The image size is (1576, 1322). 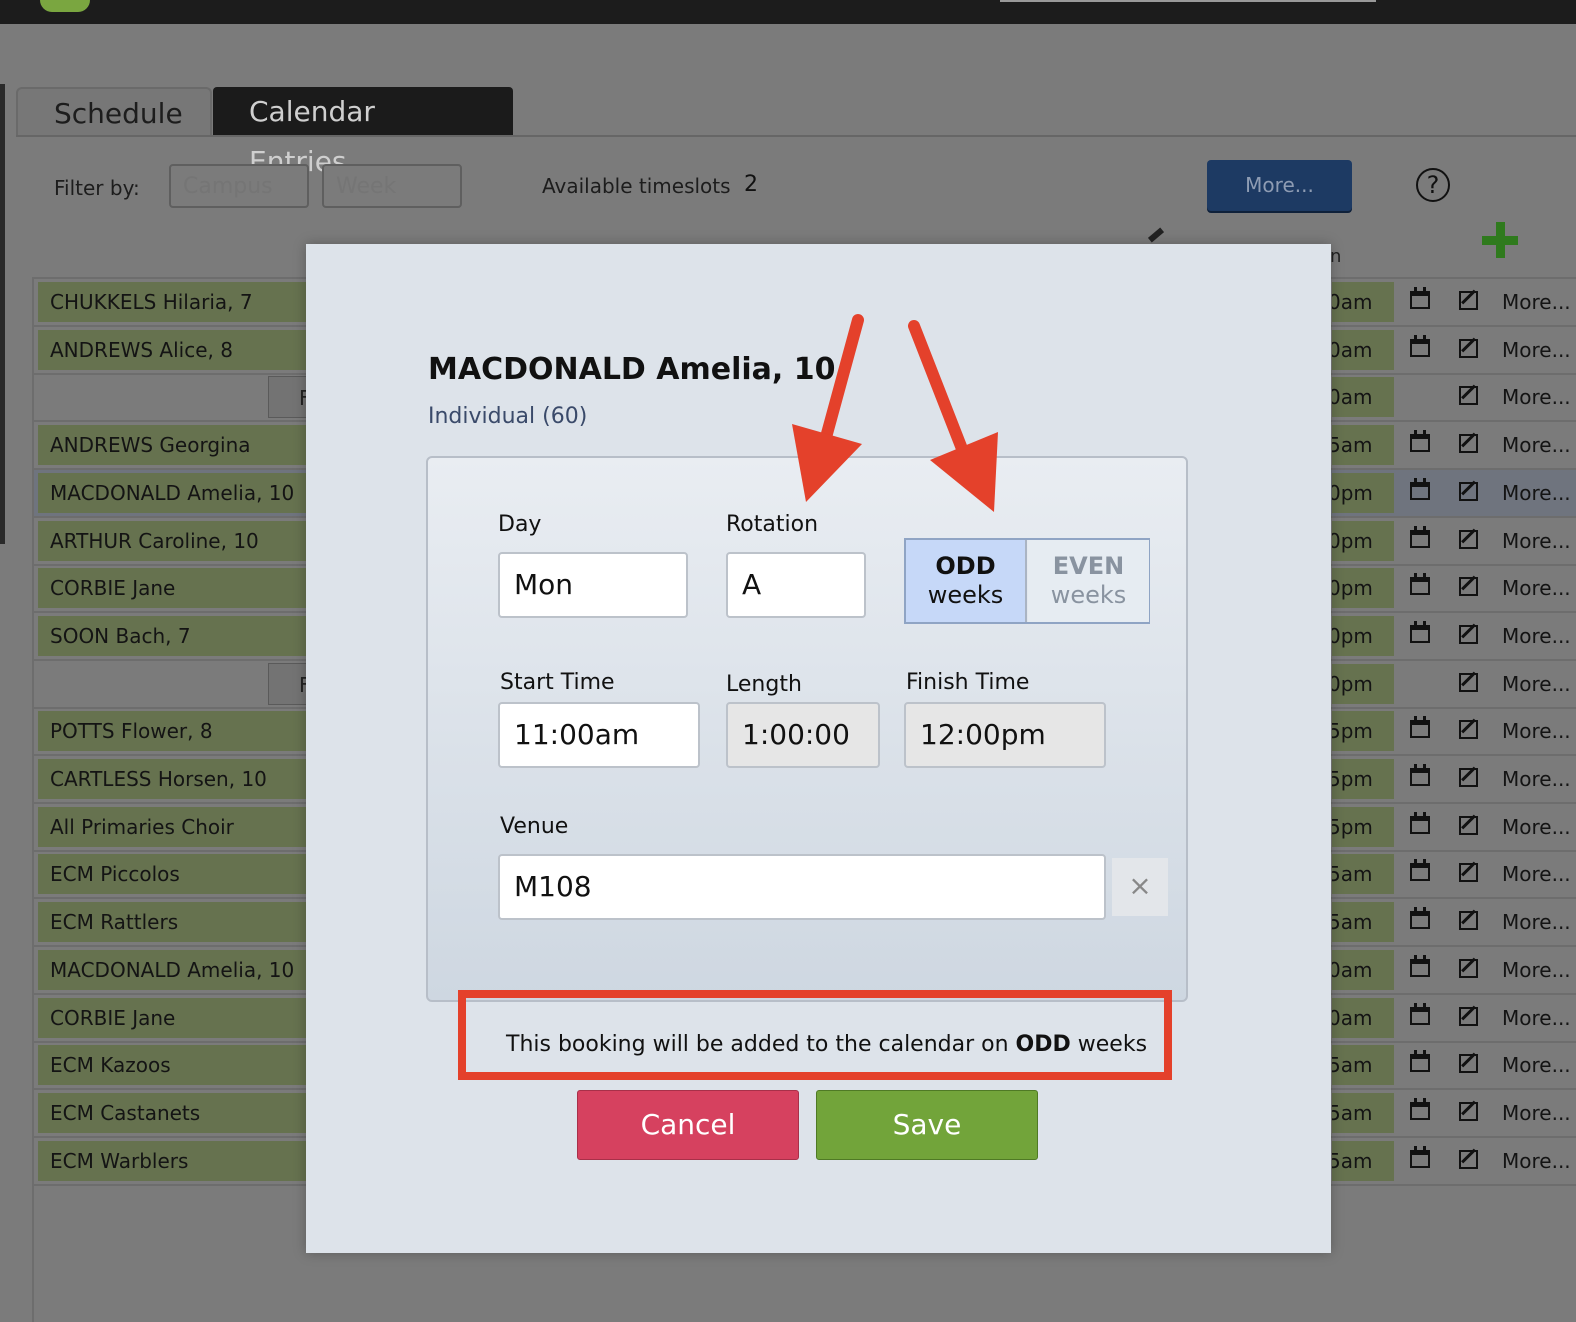 What do you see at coordinates (828, 408) in the screenshot?
I see `arrow-to-rotation` at bounding box center [828, 408].